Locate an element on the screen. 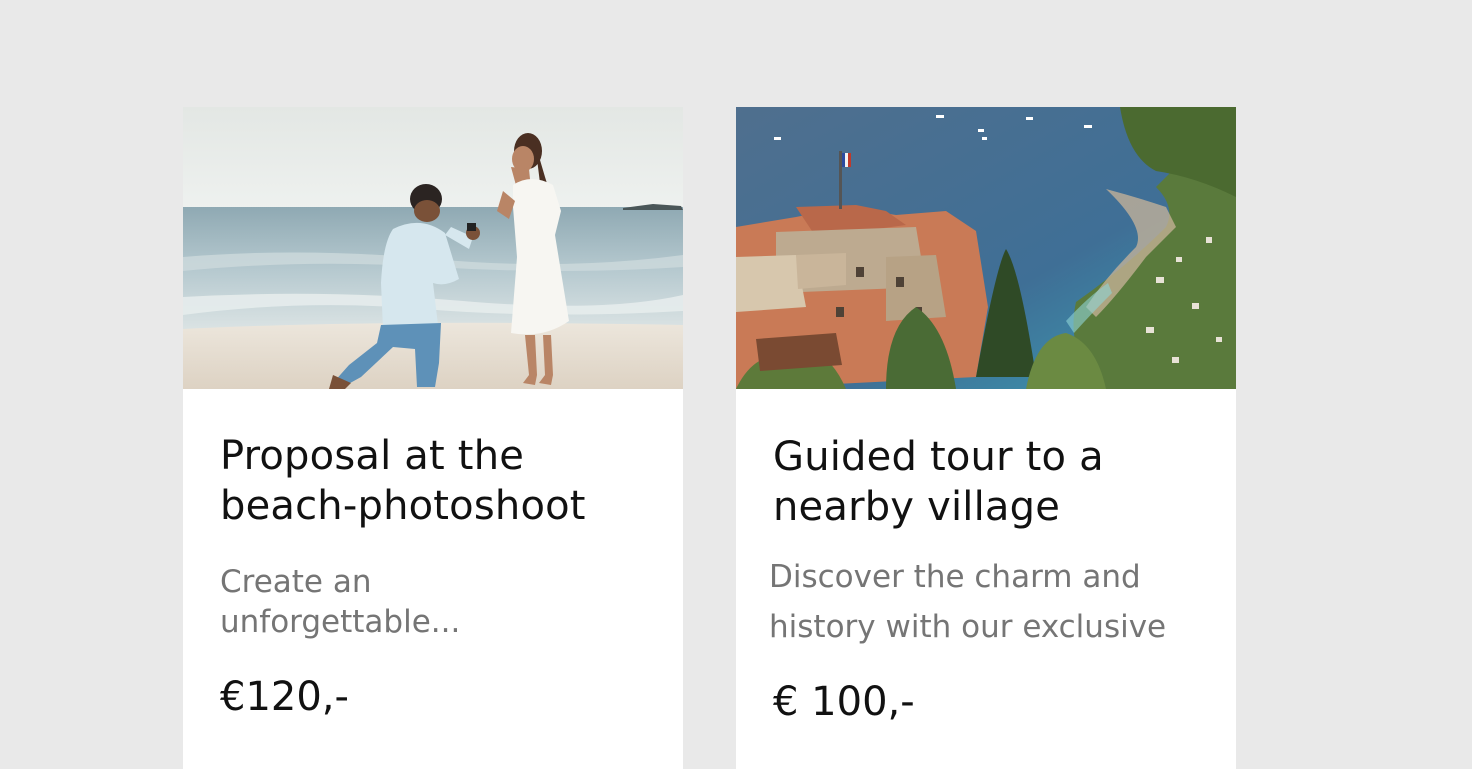 Image resolution: width=1472 pixels, height=769 pixels. card-price: € 100,- is located at coordinates (844, 702).